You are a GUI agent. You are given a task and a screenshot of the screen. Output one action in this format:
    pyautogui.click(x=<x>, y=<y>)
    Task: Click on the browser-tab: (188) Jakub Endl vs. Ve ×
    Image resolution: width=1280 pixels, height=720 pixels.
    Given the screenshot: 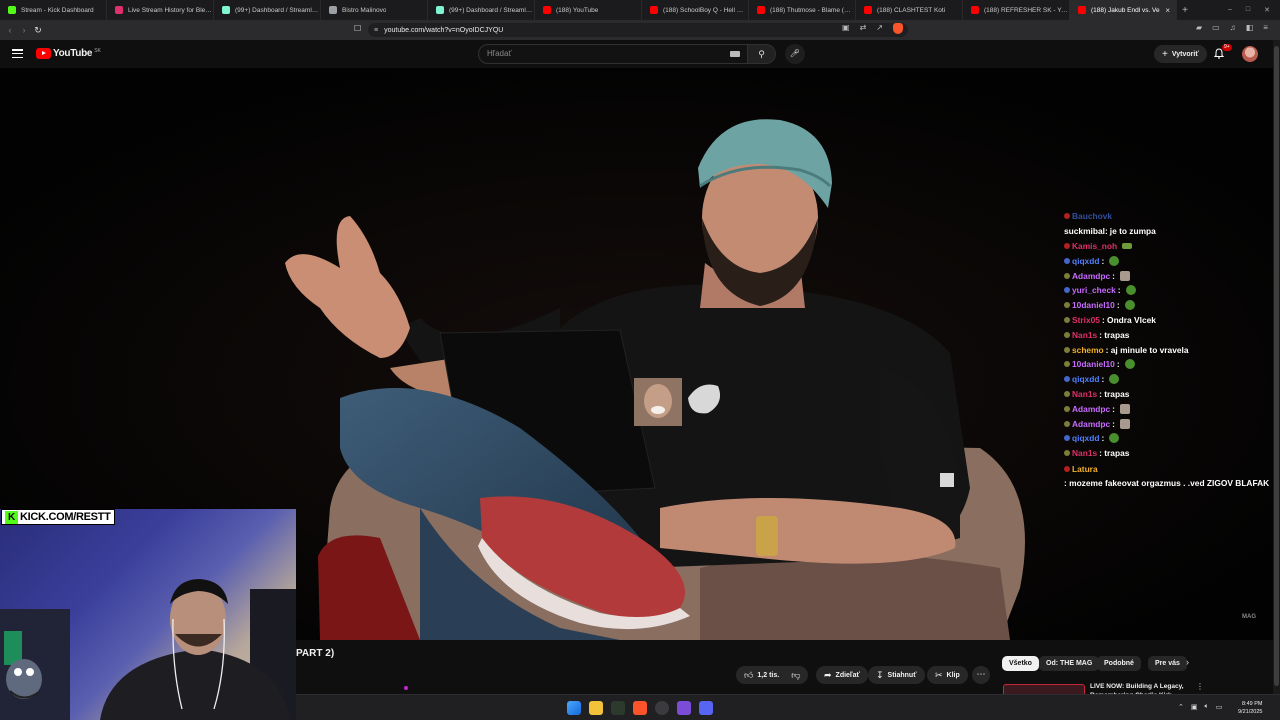 What is the action you would take?
    pyautogui.click(x=1123, y=10)
    